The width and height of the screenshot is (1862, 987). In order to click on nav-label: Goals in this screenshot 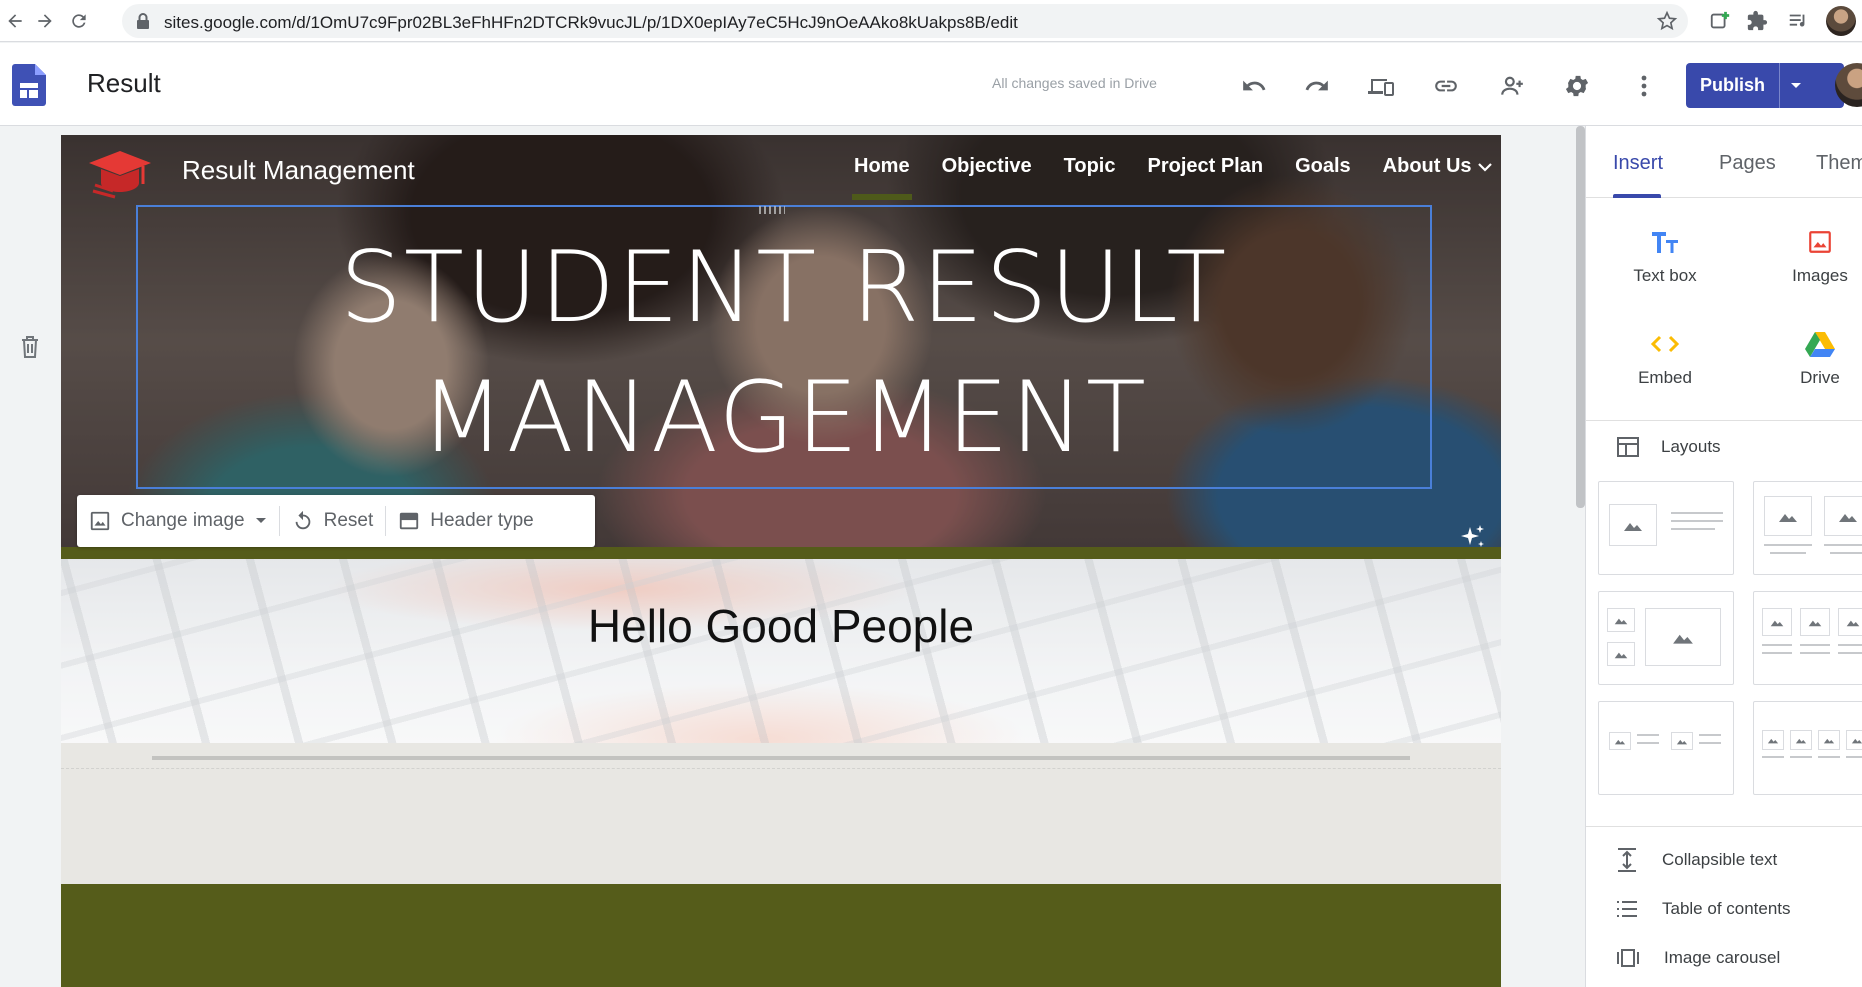, I will do `click(1323, 166)`.